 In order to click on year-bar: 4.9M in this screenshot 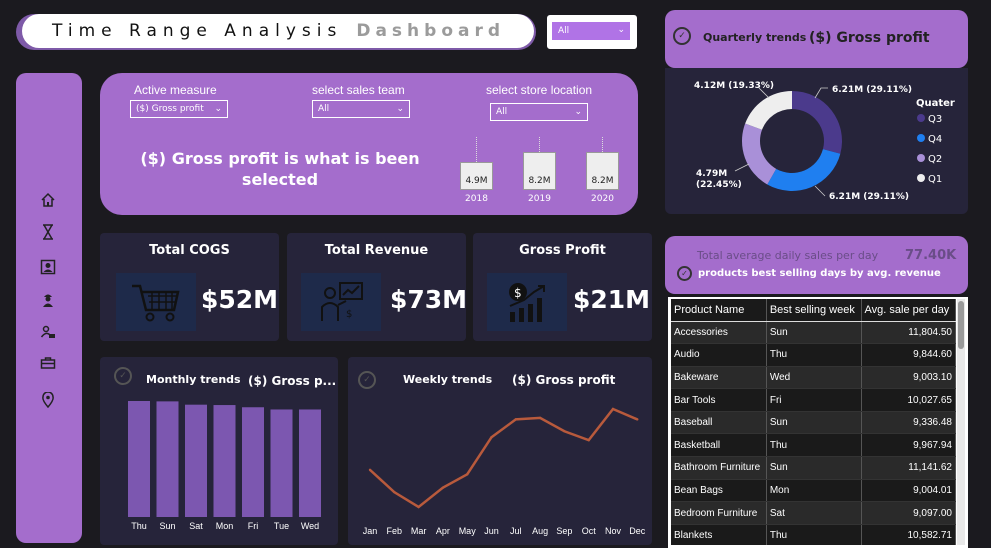, I will do `click(476, 175)`.